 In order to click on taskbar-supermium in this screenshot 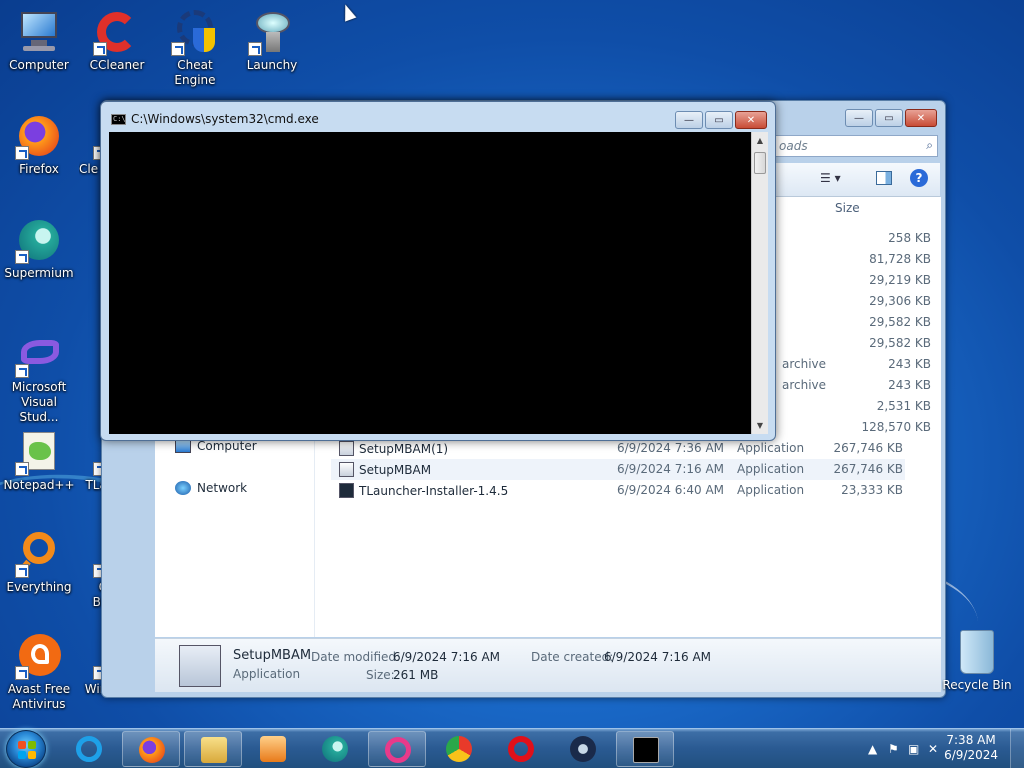, I will do `click(335, 749)`.